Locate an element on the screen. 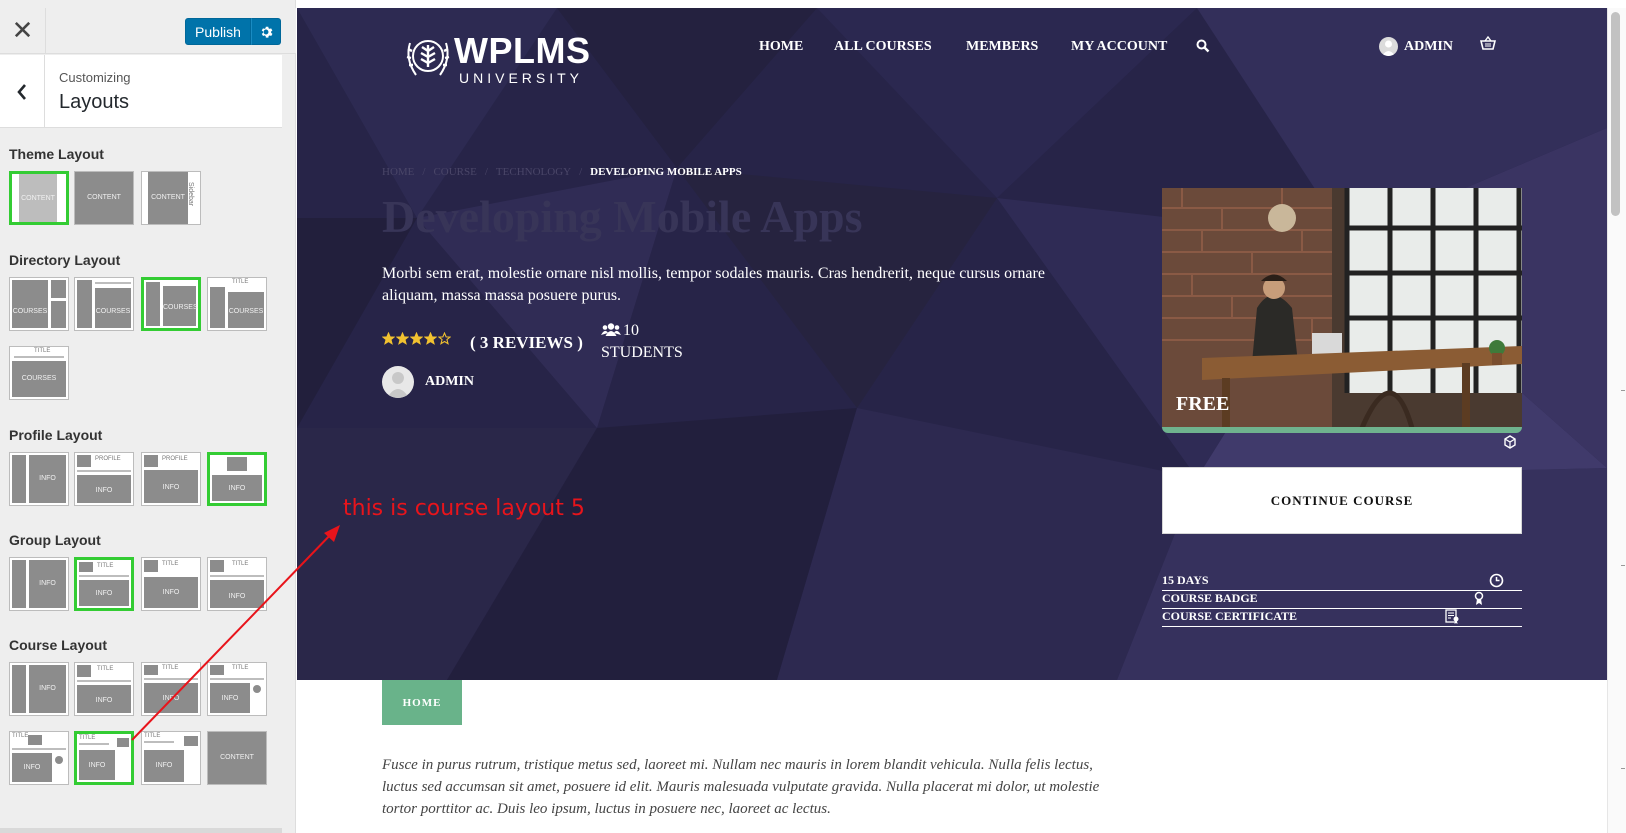 Image resolution: width=1626 pixels, height=833 pixels. site-logo is located at coordinates (428, 56).